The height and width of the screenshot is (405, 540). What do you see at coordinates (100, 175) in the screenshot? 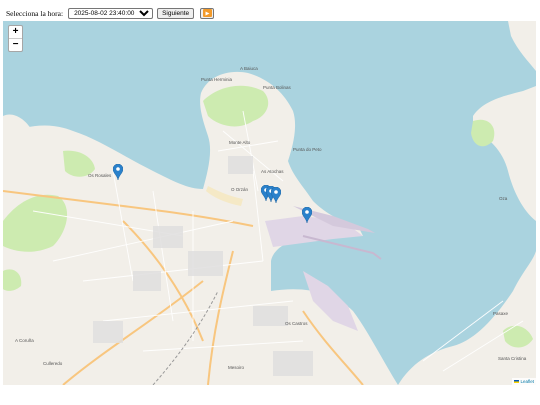
I see `map-label-rosales: Os Rosales` at bounding box center [100, 175].